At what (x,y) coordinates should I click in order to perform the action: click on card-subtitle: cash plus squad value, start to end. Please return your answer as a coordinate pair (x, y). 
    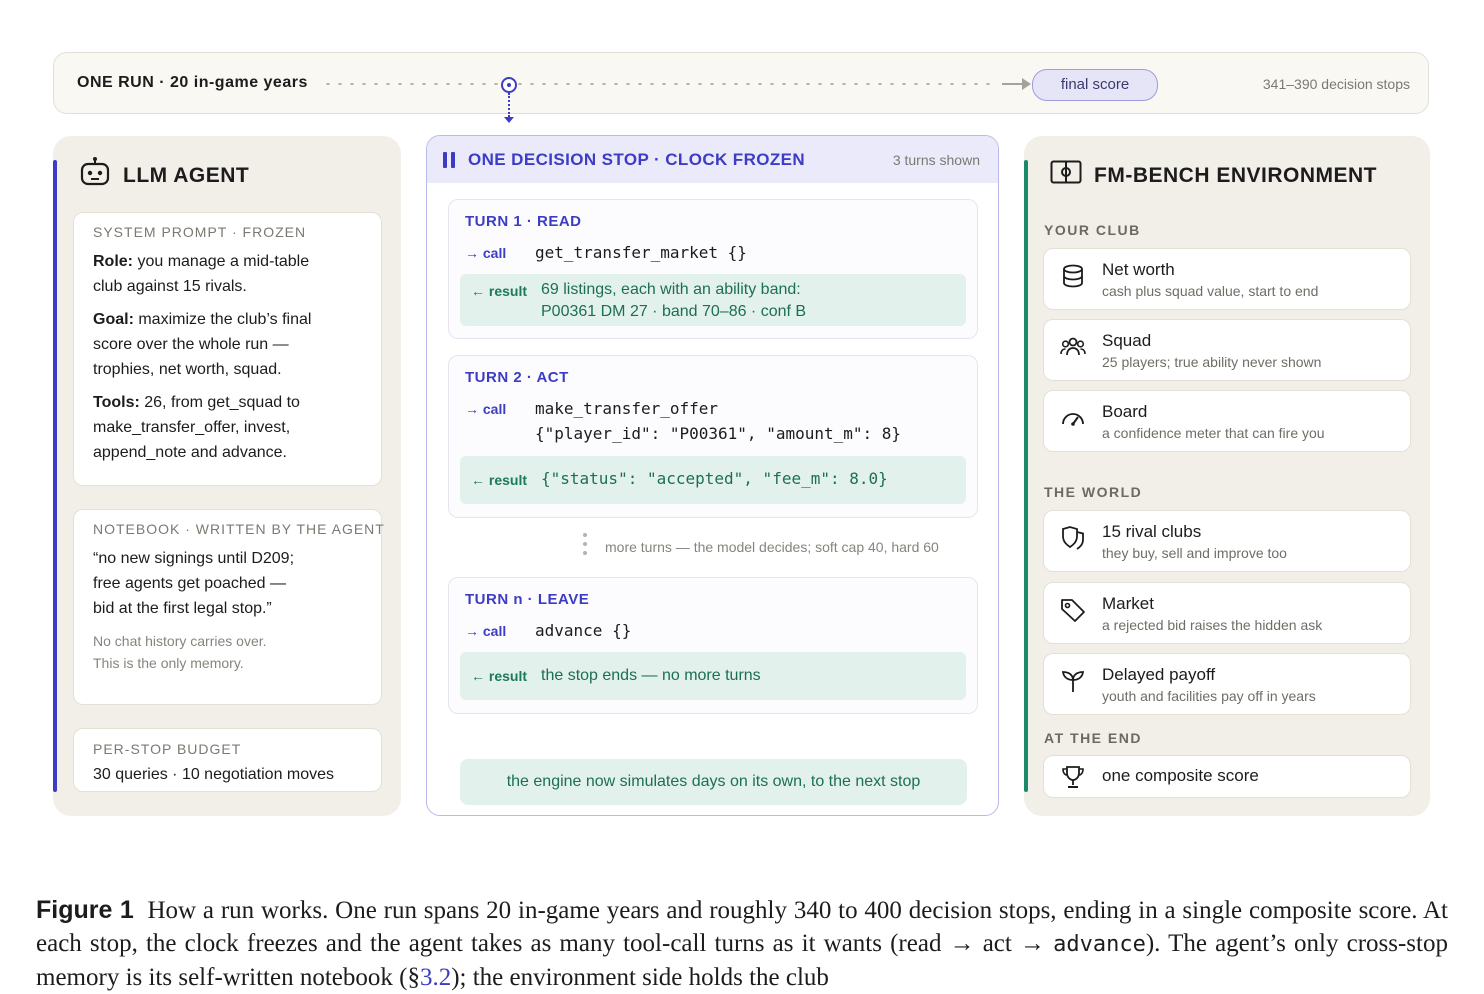
    Looking at the image, I should click on (1210, 291).